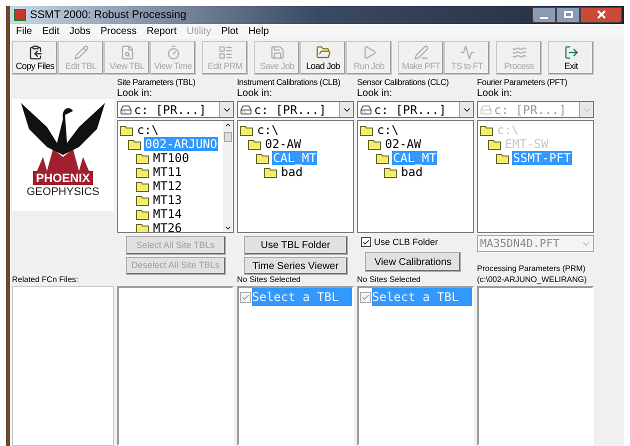 The image size is (630, 446). Describe the element at coordinates (79, 32) in the screenshot. I see `menu-item: Jobs` at that location.